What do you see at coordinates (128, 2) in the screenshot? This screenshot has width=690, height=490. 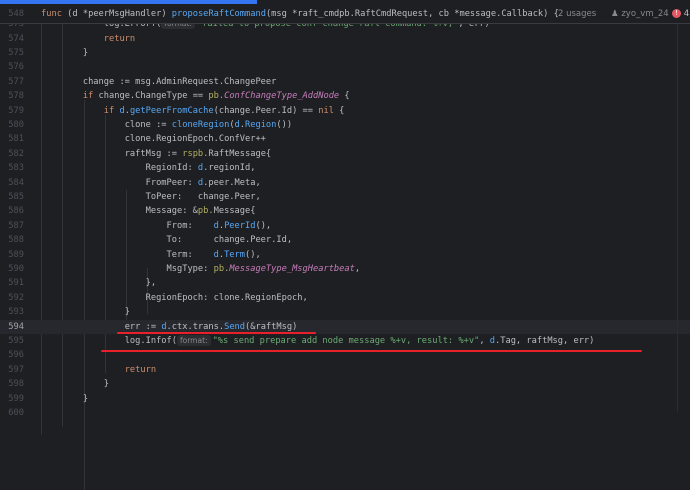 I see `progress-indicator` at bounding box center [128, 2].